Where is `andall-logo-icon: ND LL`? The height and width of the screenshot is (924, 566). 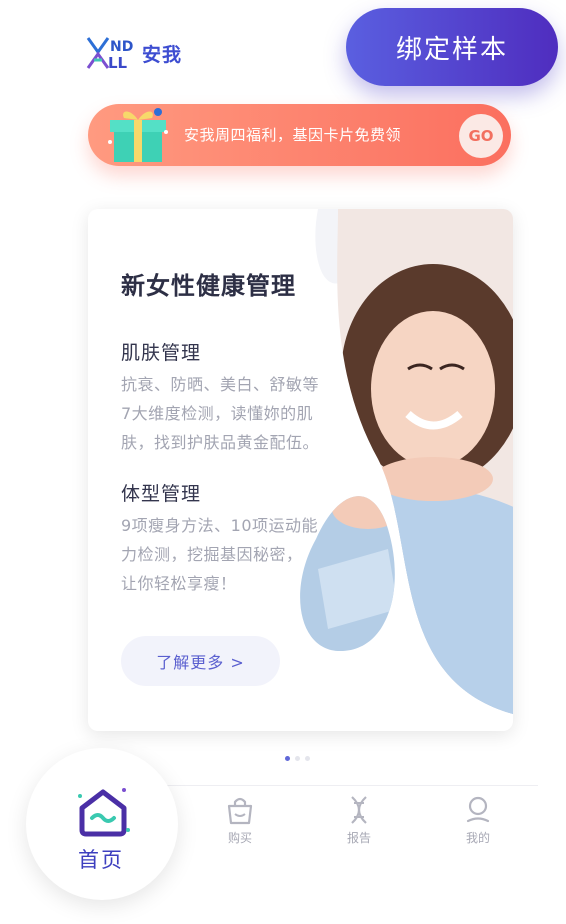 andall-logo-icon: ND LL is located at coordinates (109, 53).